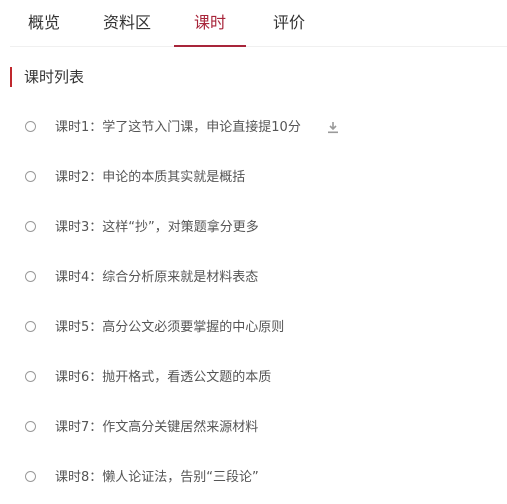 This screenshot has height=504, width=507. I want to click on lesson-item-5: 课时5：高分公文必须要掌握的中心原则, so click(253, 329).